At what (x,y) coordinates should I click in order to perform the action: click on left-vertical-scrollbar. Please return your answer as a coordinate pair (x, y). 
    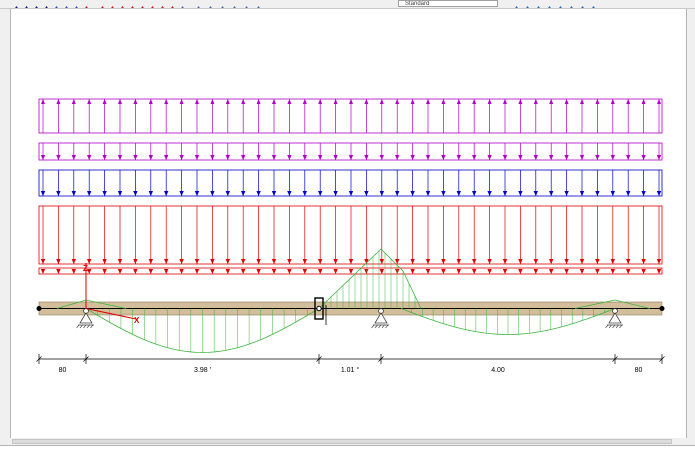
    Looking at the image, I should click on (5, 223).